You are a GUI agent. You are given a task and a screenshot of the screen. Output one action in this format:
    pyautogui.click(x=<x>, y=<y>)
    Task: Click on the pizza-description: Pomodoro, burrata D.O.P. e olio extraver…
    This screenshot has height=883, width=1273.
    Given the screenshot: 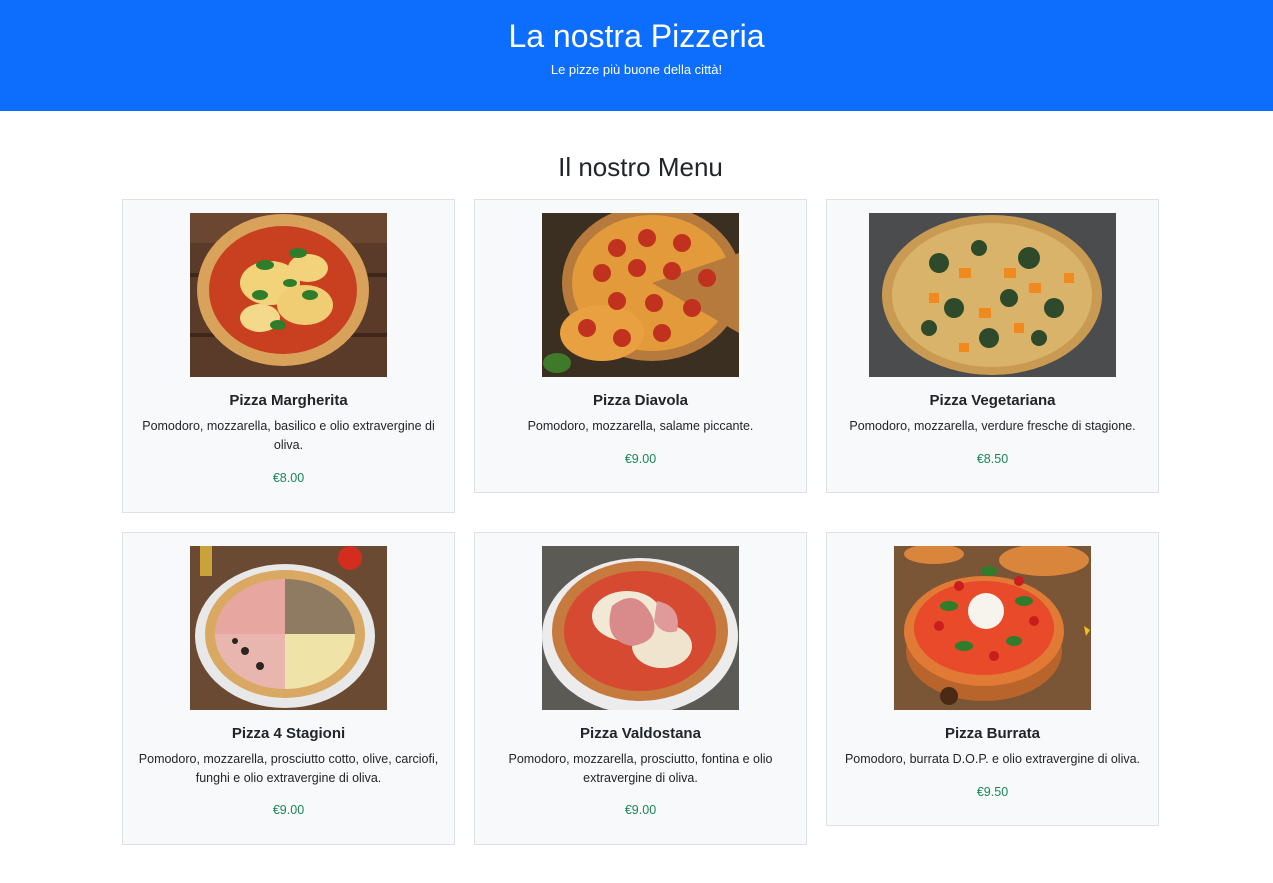 What is the action you would take?
    pyautogui.click(x=992, y=759)
    